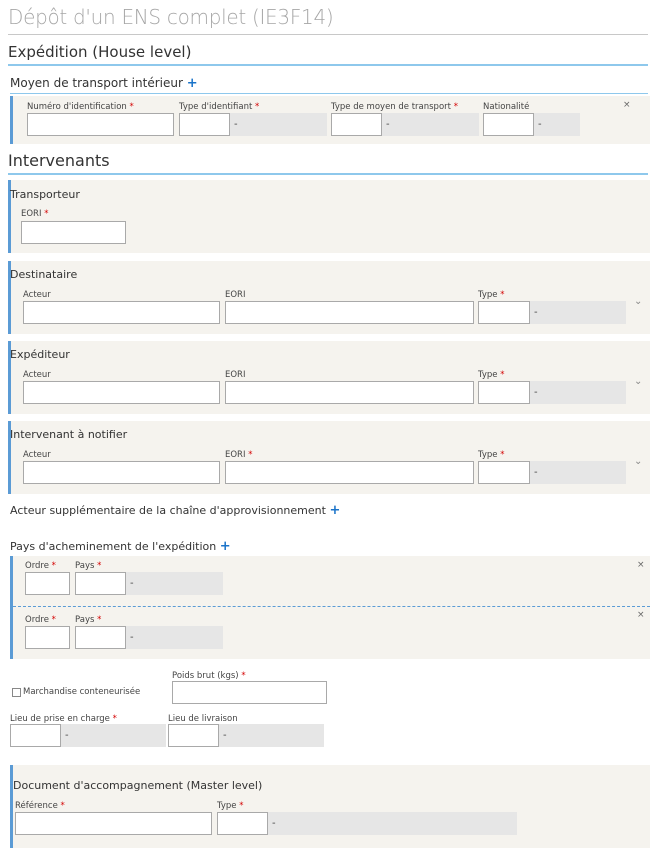 This screenshot has height=848, width=656. What do you see at coordinates (504, 472) in the screenshot?
I see `notifier-type-input` at bounding box center [504, 472].